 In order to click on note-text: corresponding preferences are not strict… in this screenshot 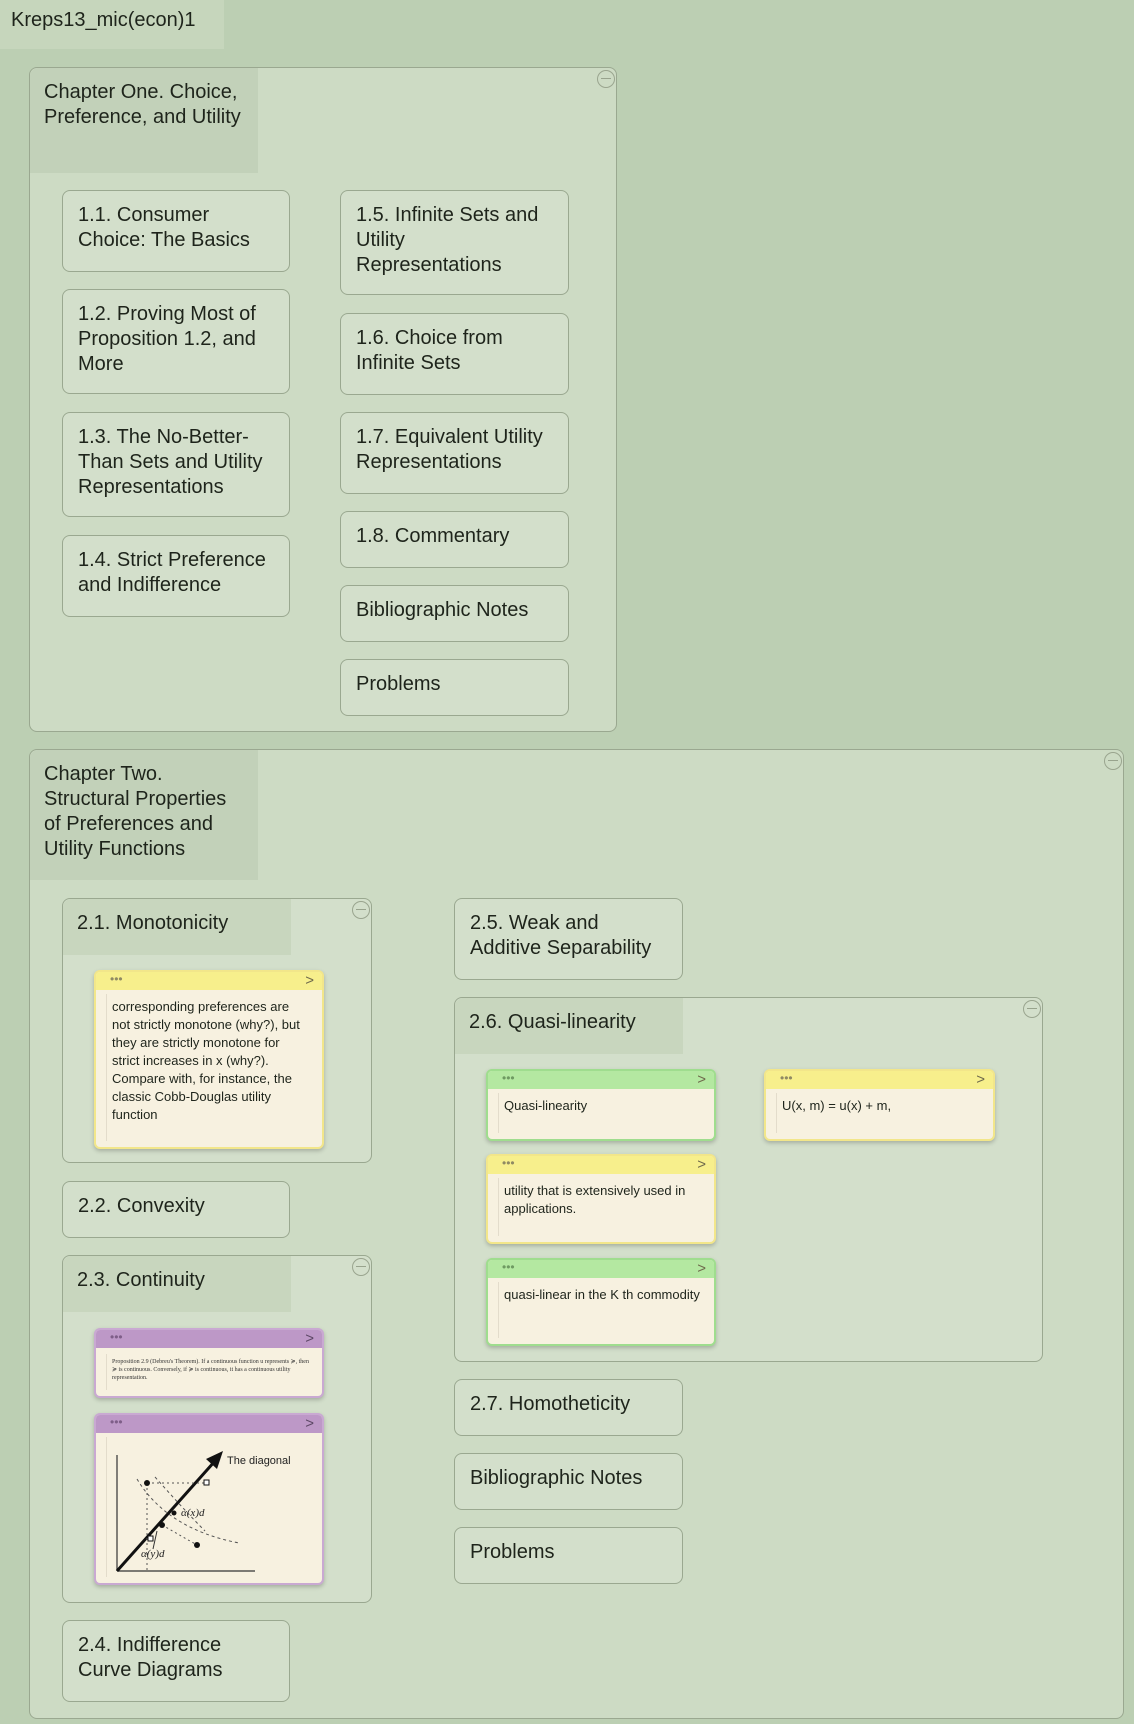, I will do `click(211, 1067)`.